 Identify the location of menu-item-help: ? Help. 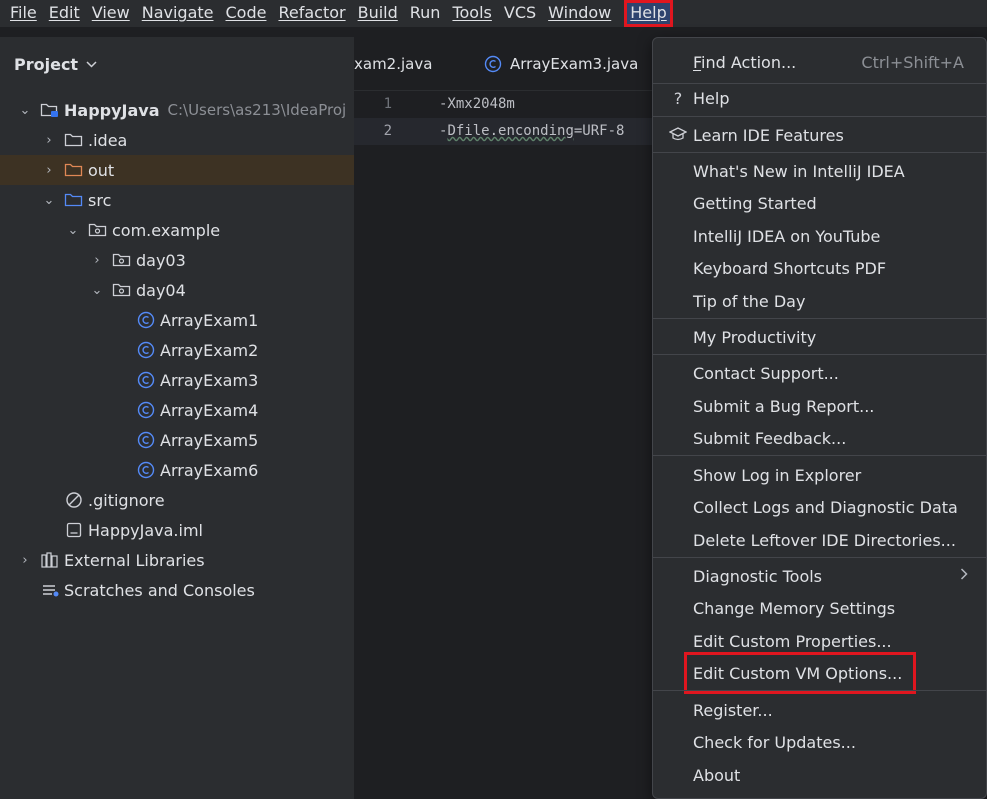
(819, 98).